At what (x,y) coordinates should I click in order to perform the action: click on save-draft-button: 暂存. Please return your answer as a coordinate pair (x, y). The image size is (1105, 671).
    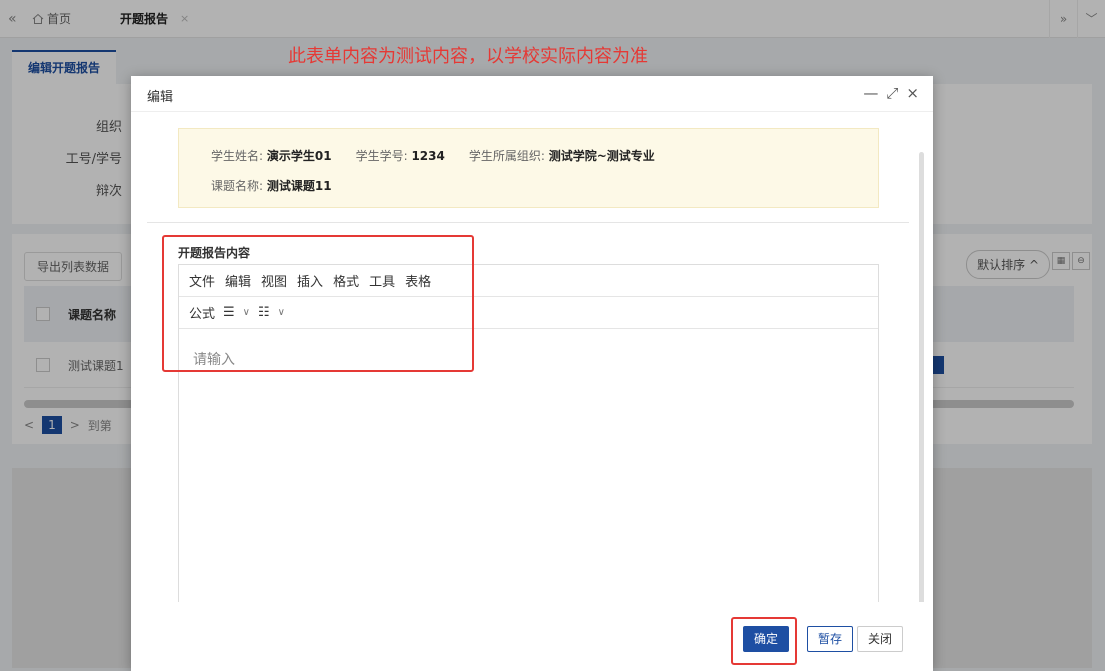
    Looking at the image, I should click on (830, 639).